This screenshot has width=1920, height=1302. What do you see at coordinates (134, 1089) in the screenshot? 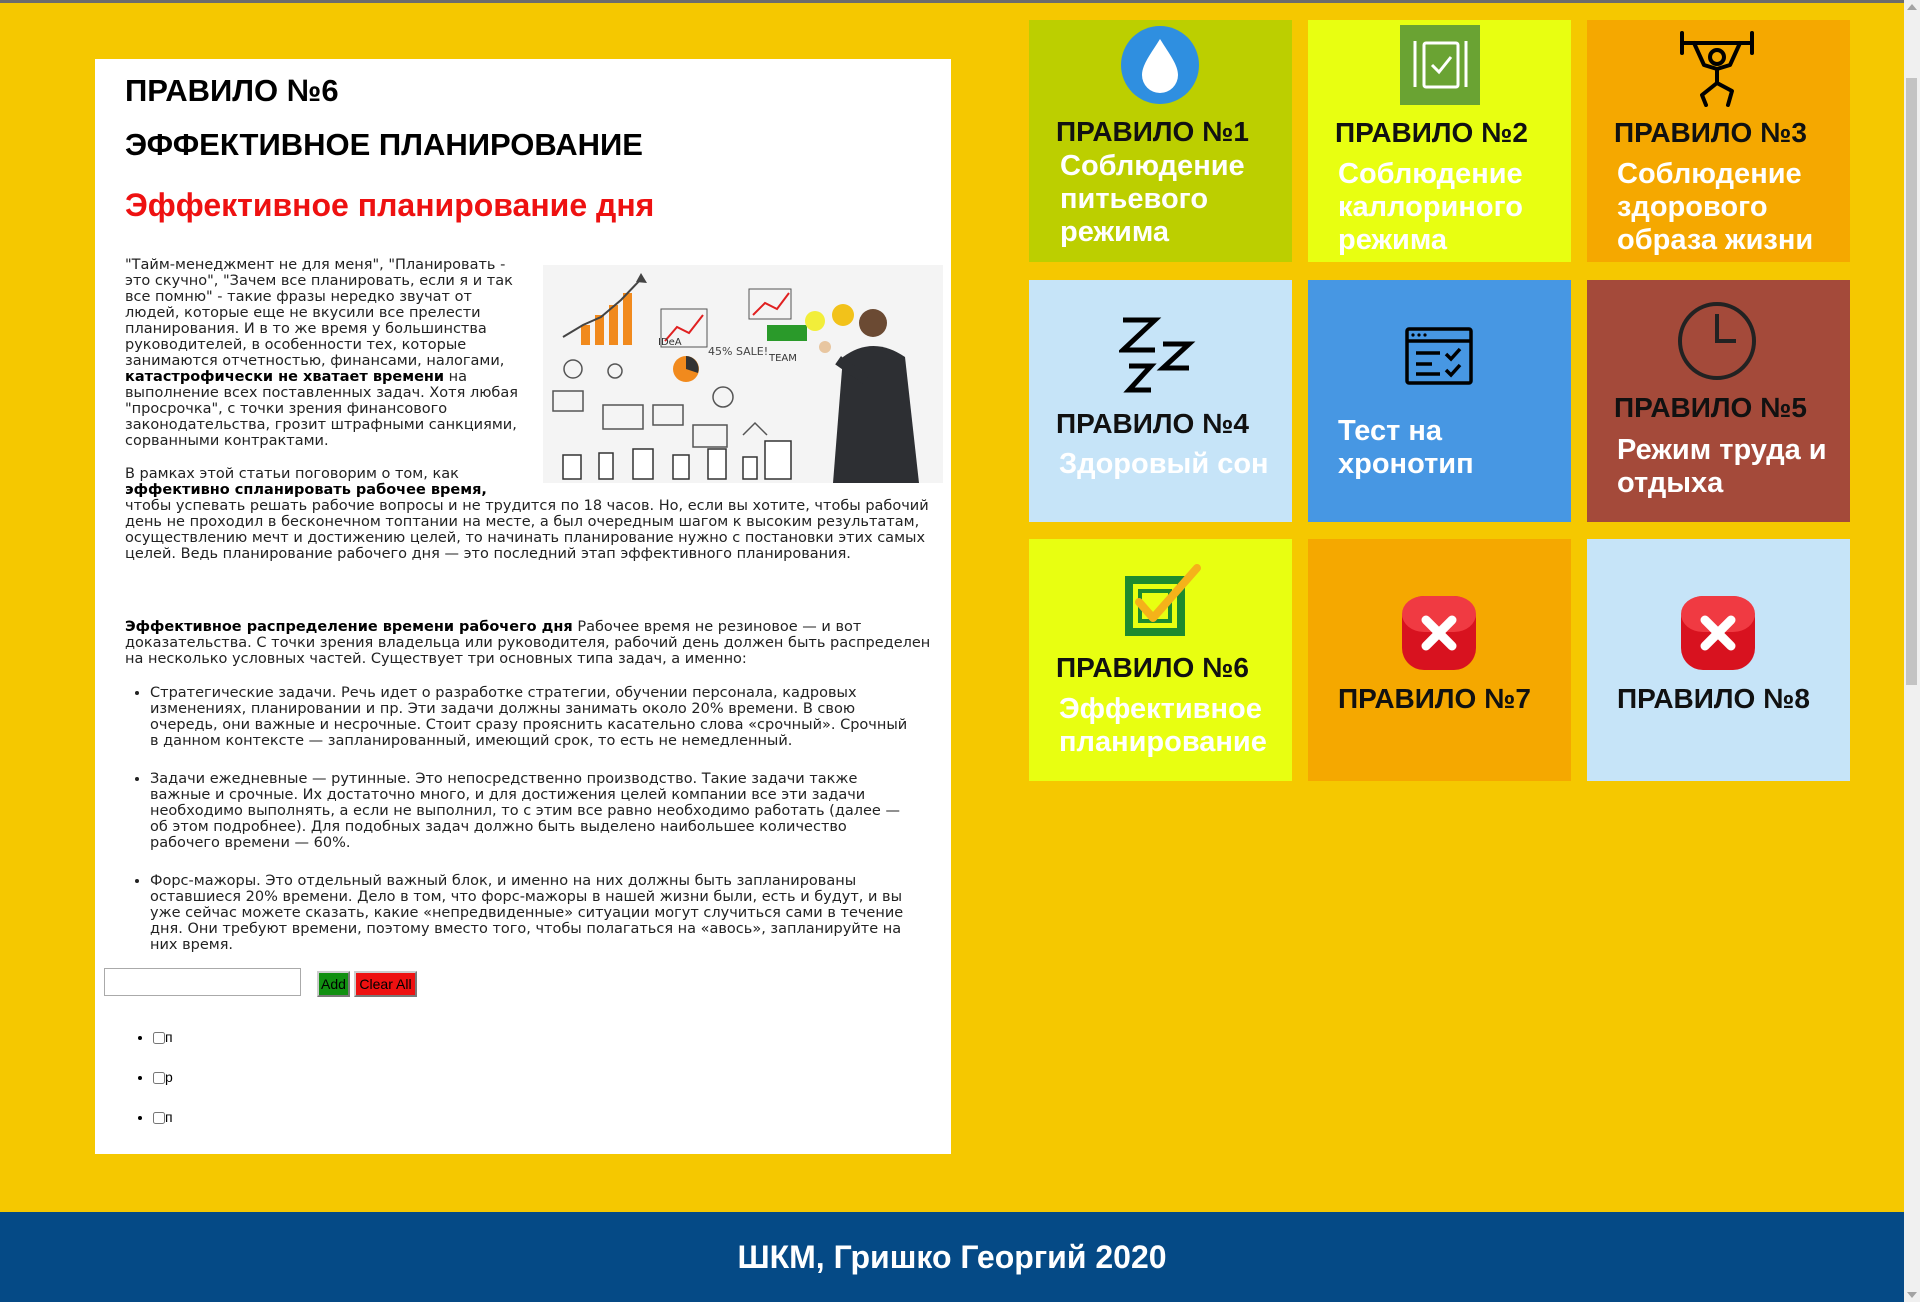
I see `todo-list: п р п` at bounding box center [134, 1089].